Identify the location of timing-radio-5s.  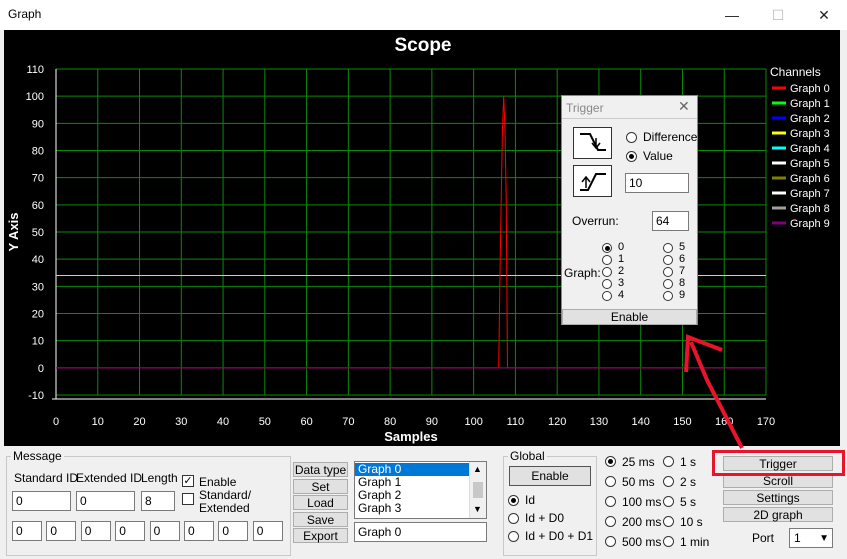
(668, 501).